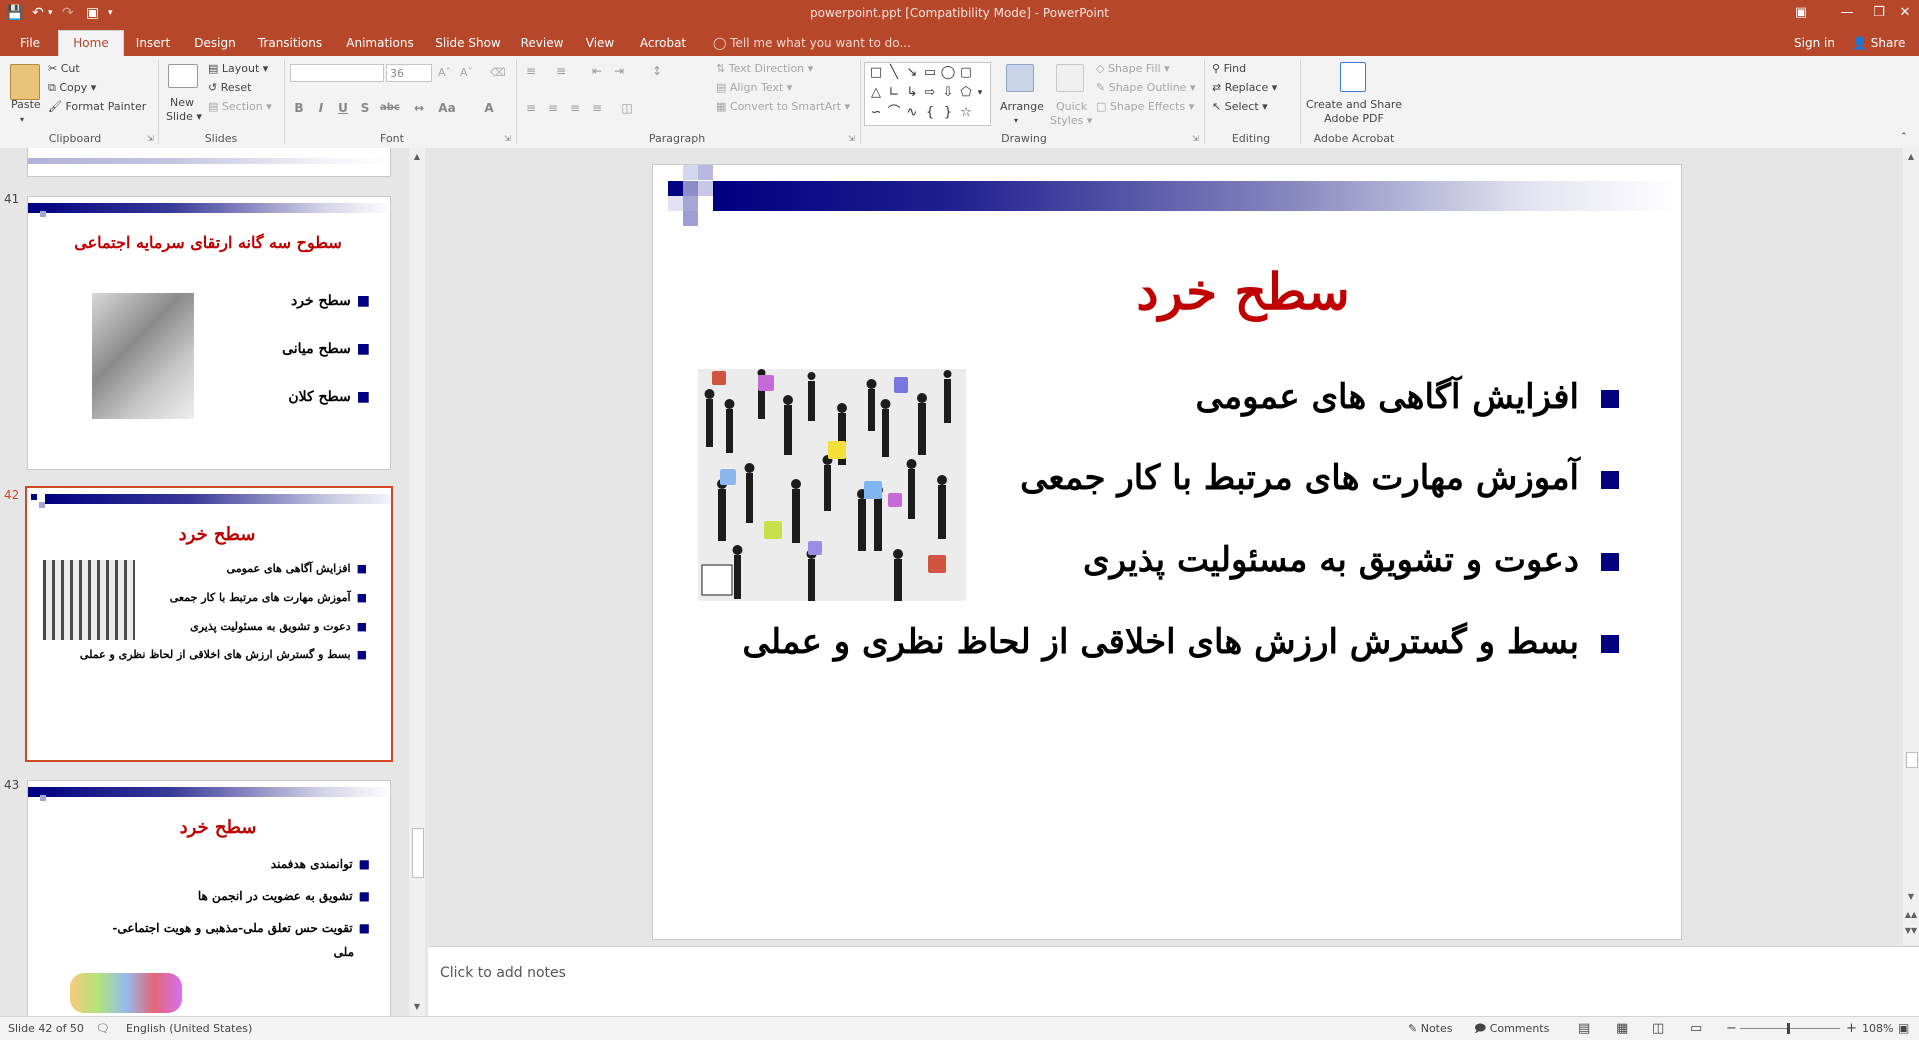 The image size is (1919, 1040). I want to click on reset-button: ↺ Reset, so click(229, 88).